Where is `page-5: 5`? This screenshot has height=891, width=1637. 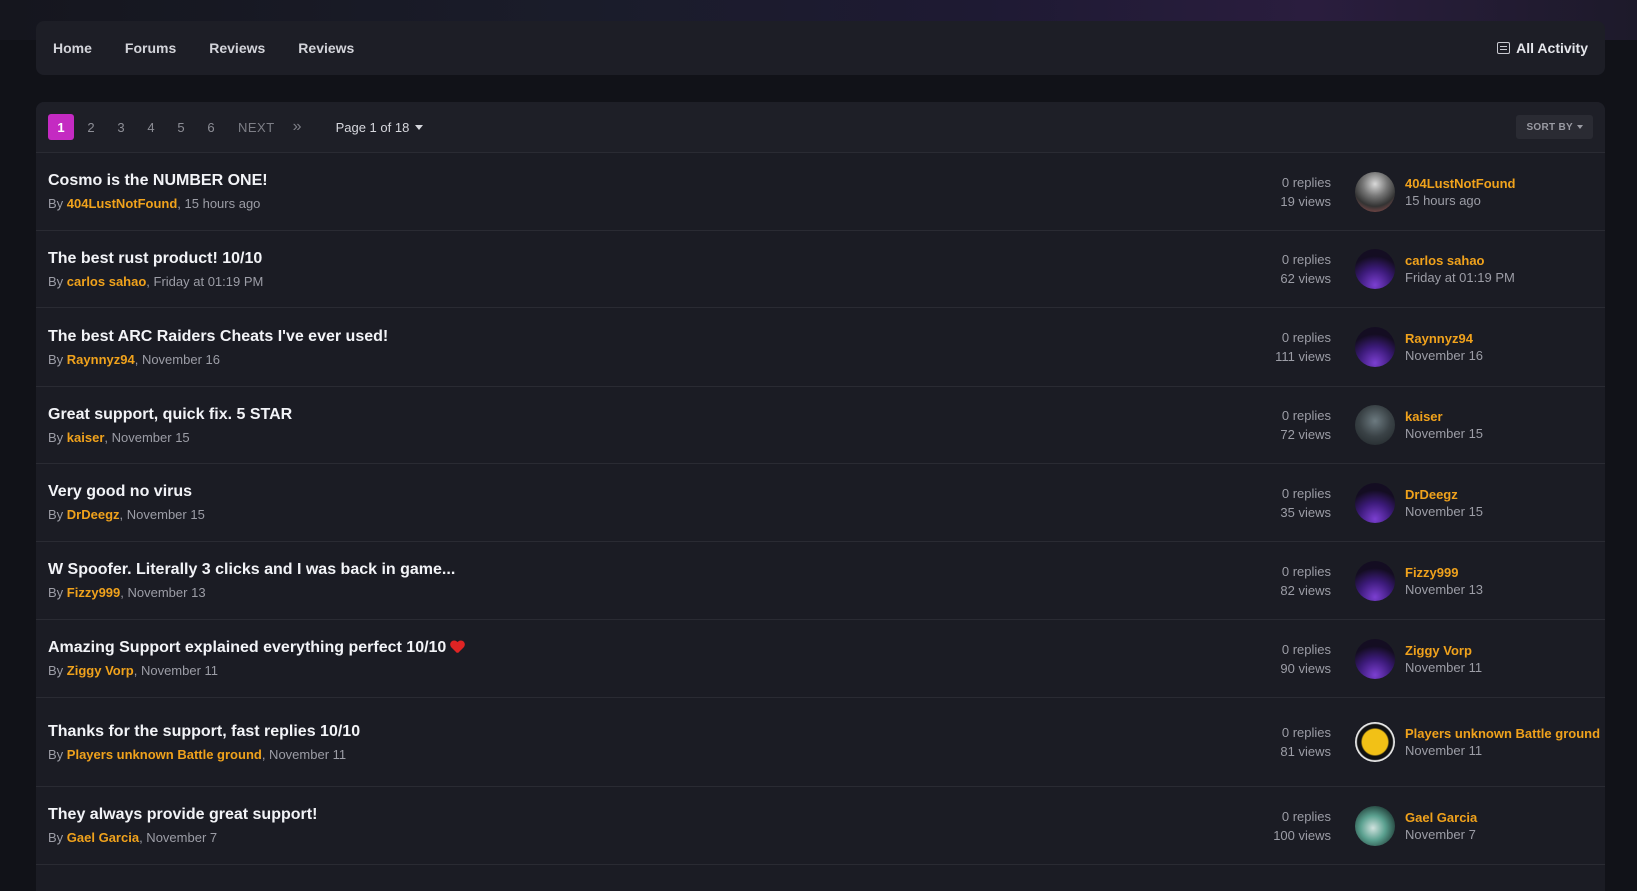
page-5: 5 is located at coordinates (181, 127).